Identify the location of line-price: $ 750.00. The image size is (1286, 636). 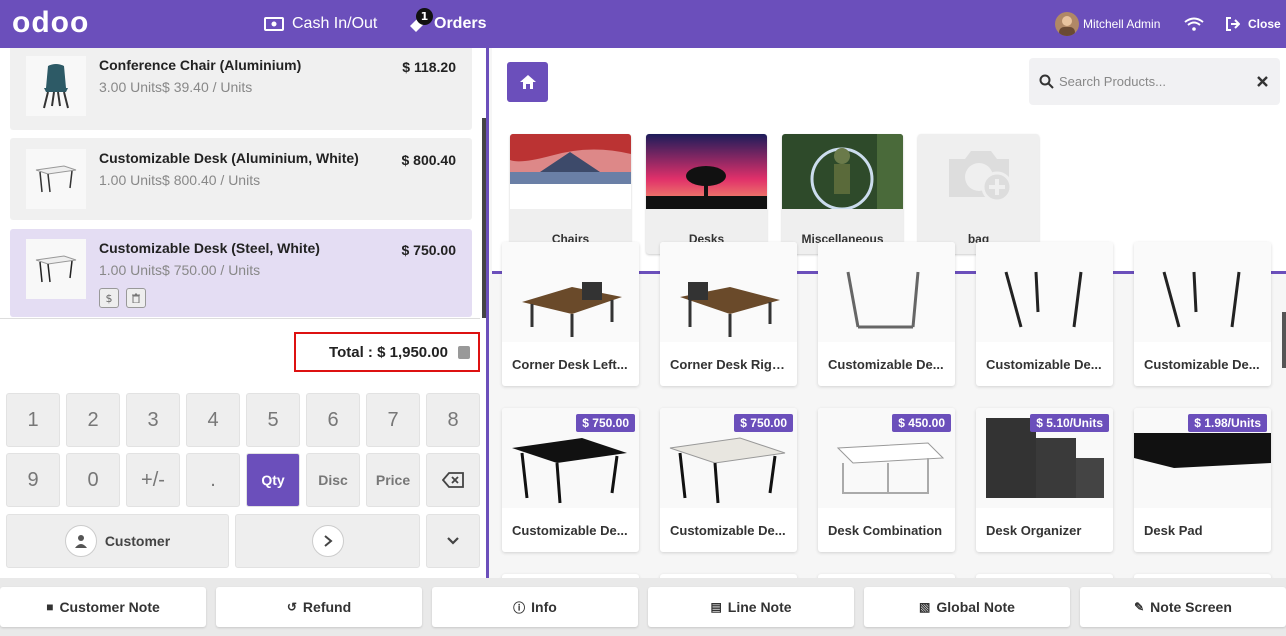
(429, 250).